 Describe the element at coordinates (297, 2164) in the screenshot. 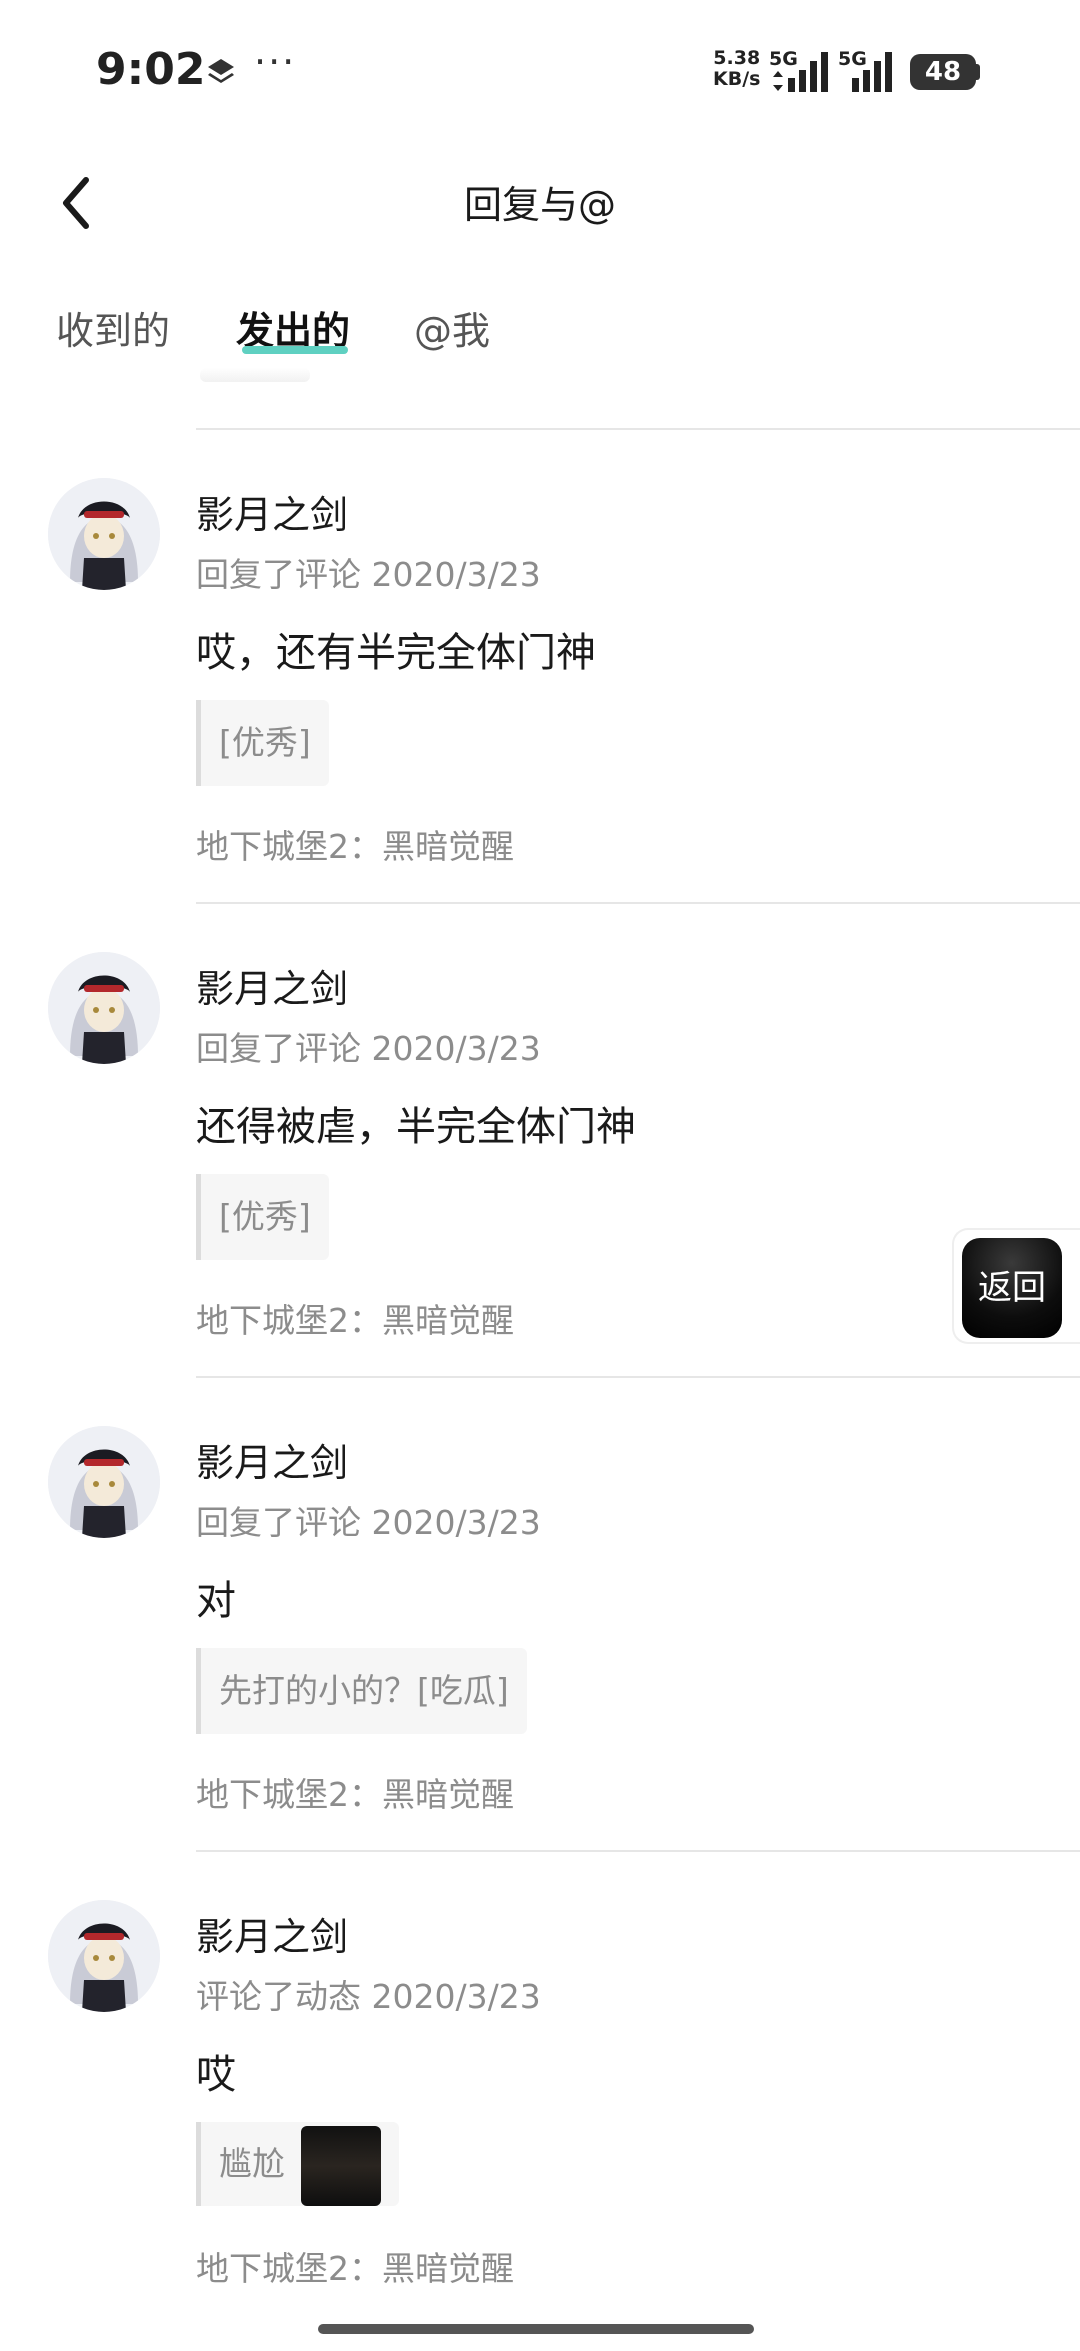

I see `quoted-post: 尴尬` at that location.